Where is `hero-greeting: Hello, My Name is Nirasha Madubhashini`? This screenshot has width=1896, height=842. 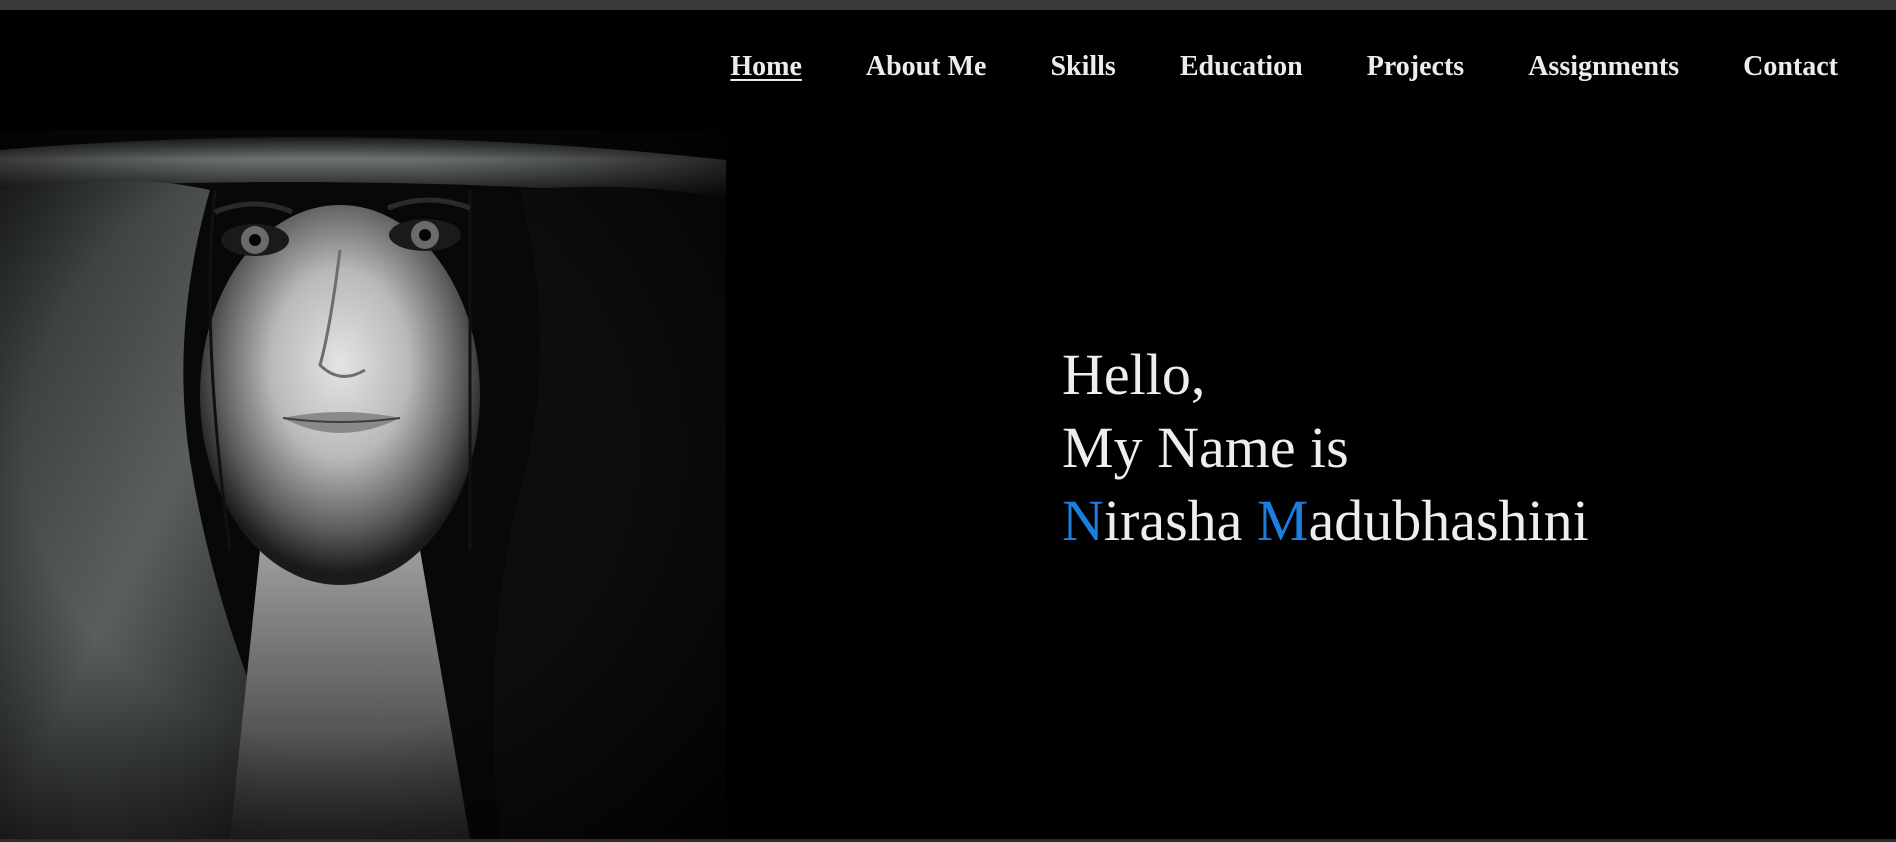
hero-greeting: Hello, My Name is Nirasha Madubhashini is located at coordinates (1325, 447).